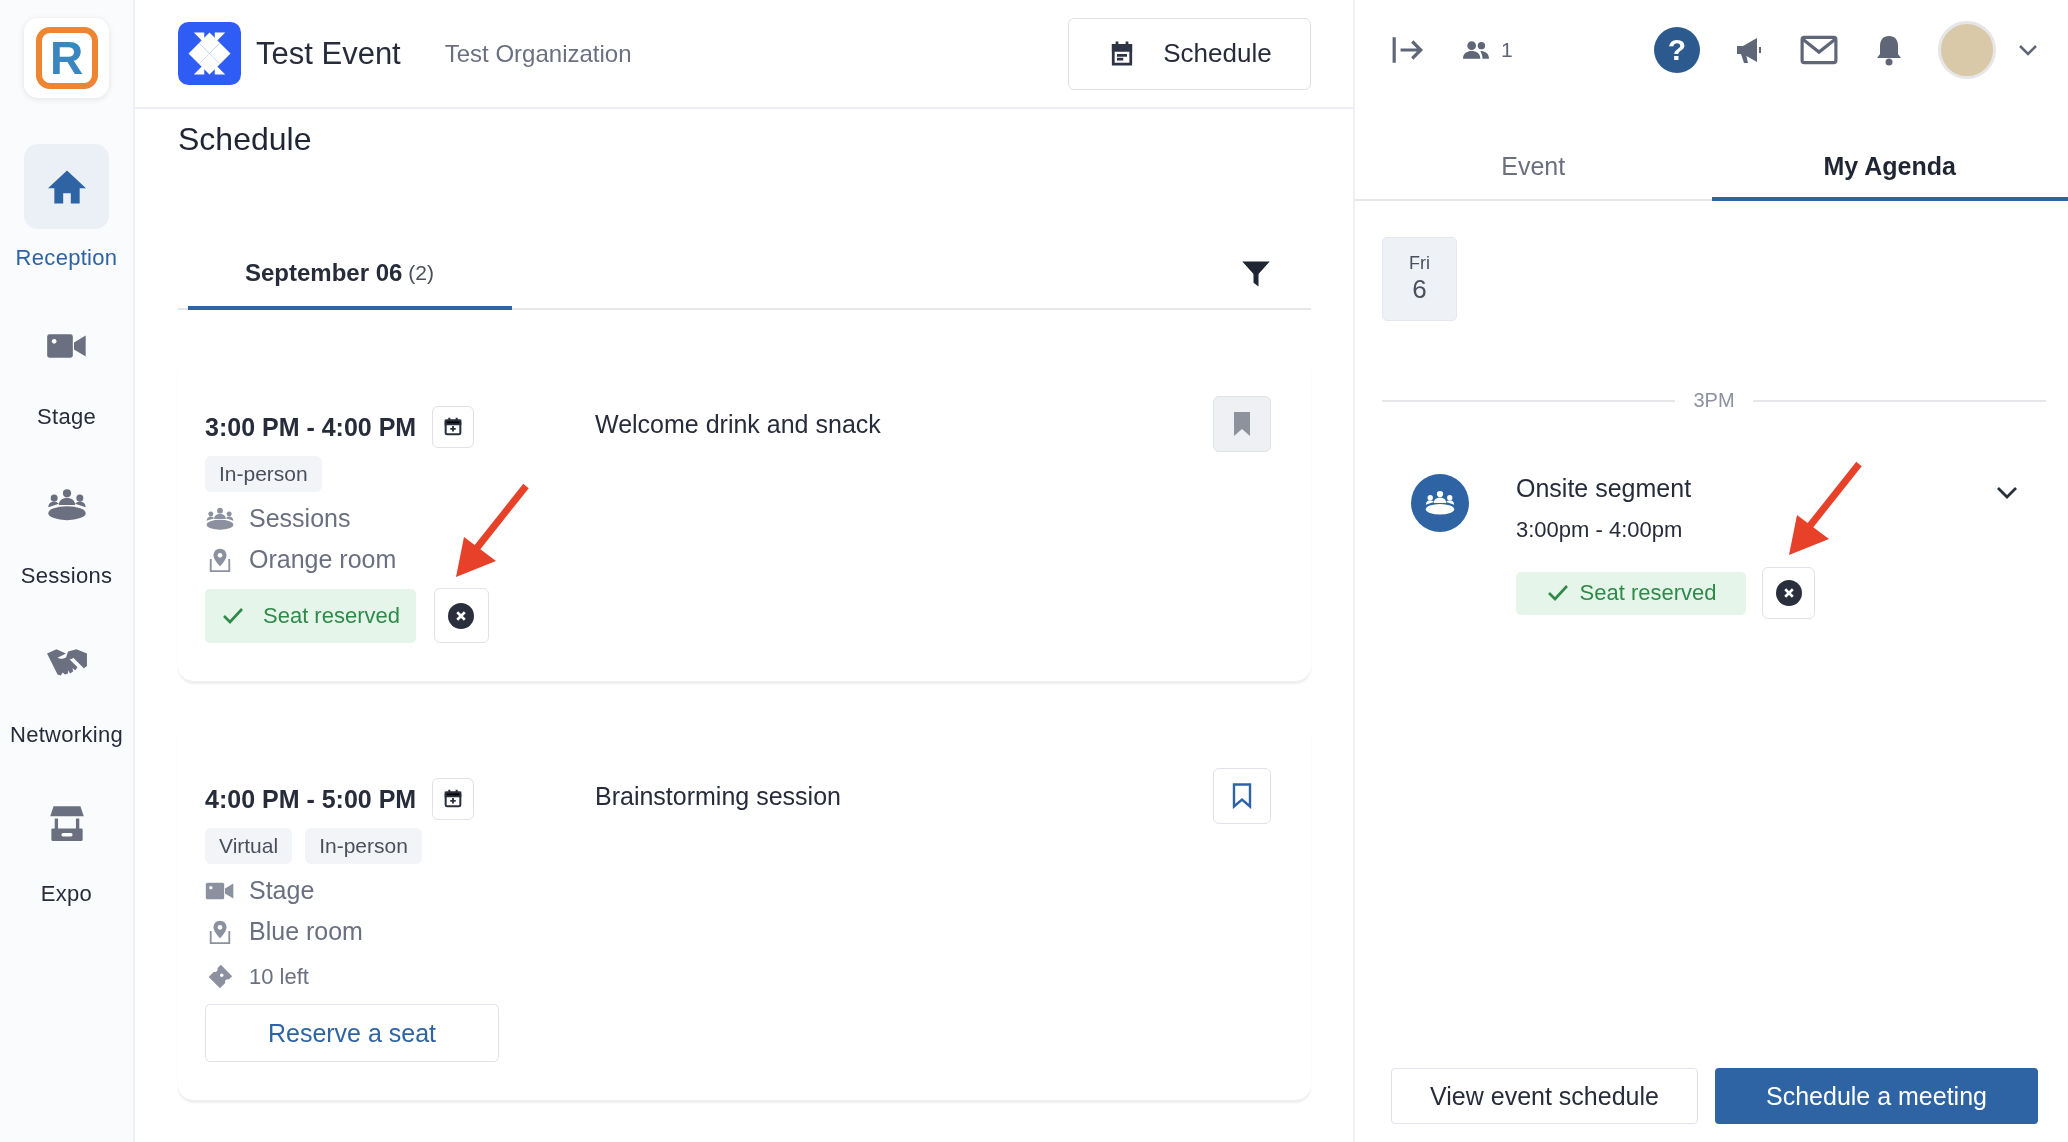  Describe the element at coordinates (1476, 50) in the screenshot. I see `people-icon` at that location.